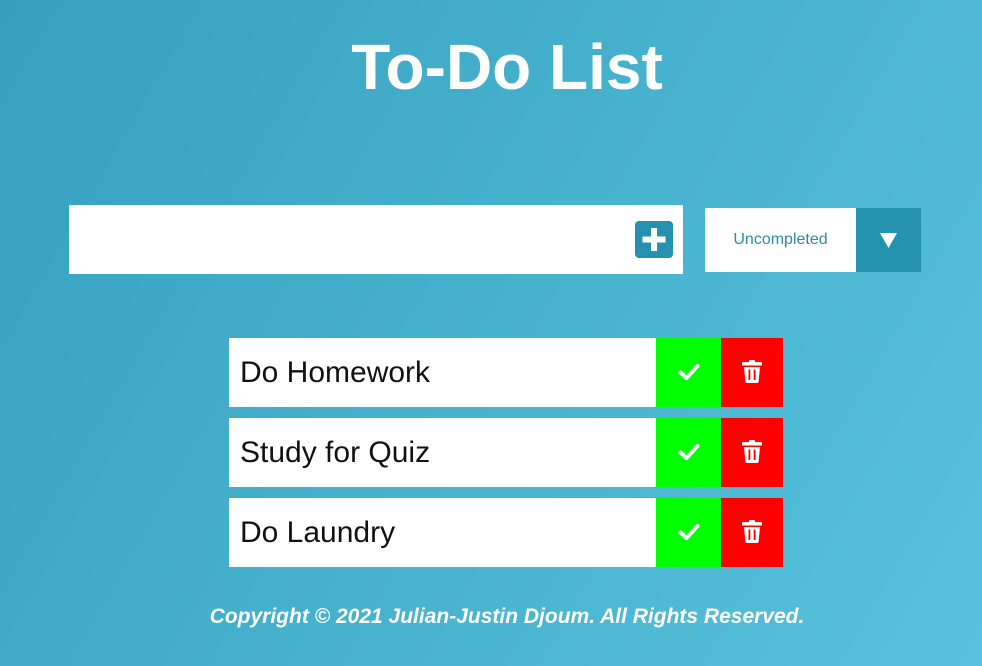 This screenshot has width=982, height=666. I want to click on plus-icon, so click(654, 239).